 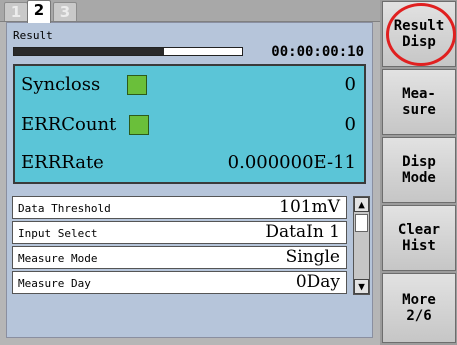 What do you see at coordinates (361, 204) in the screenshot?
I see `scroll-up-icon: ▲` at bounding box center [361, 204].